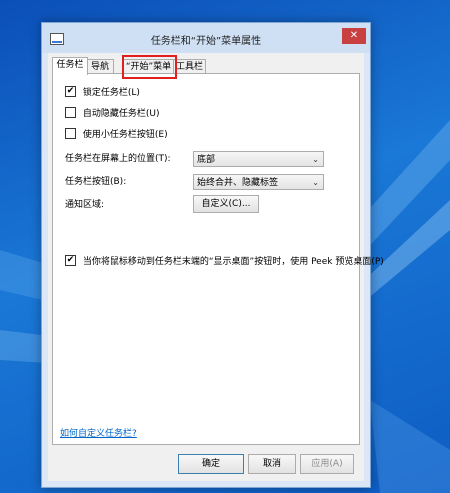 This screenshot has height=493, width=450. I want to click on tab-toolbars: 工具栏, so click(189, 66).